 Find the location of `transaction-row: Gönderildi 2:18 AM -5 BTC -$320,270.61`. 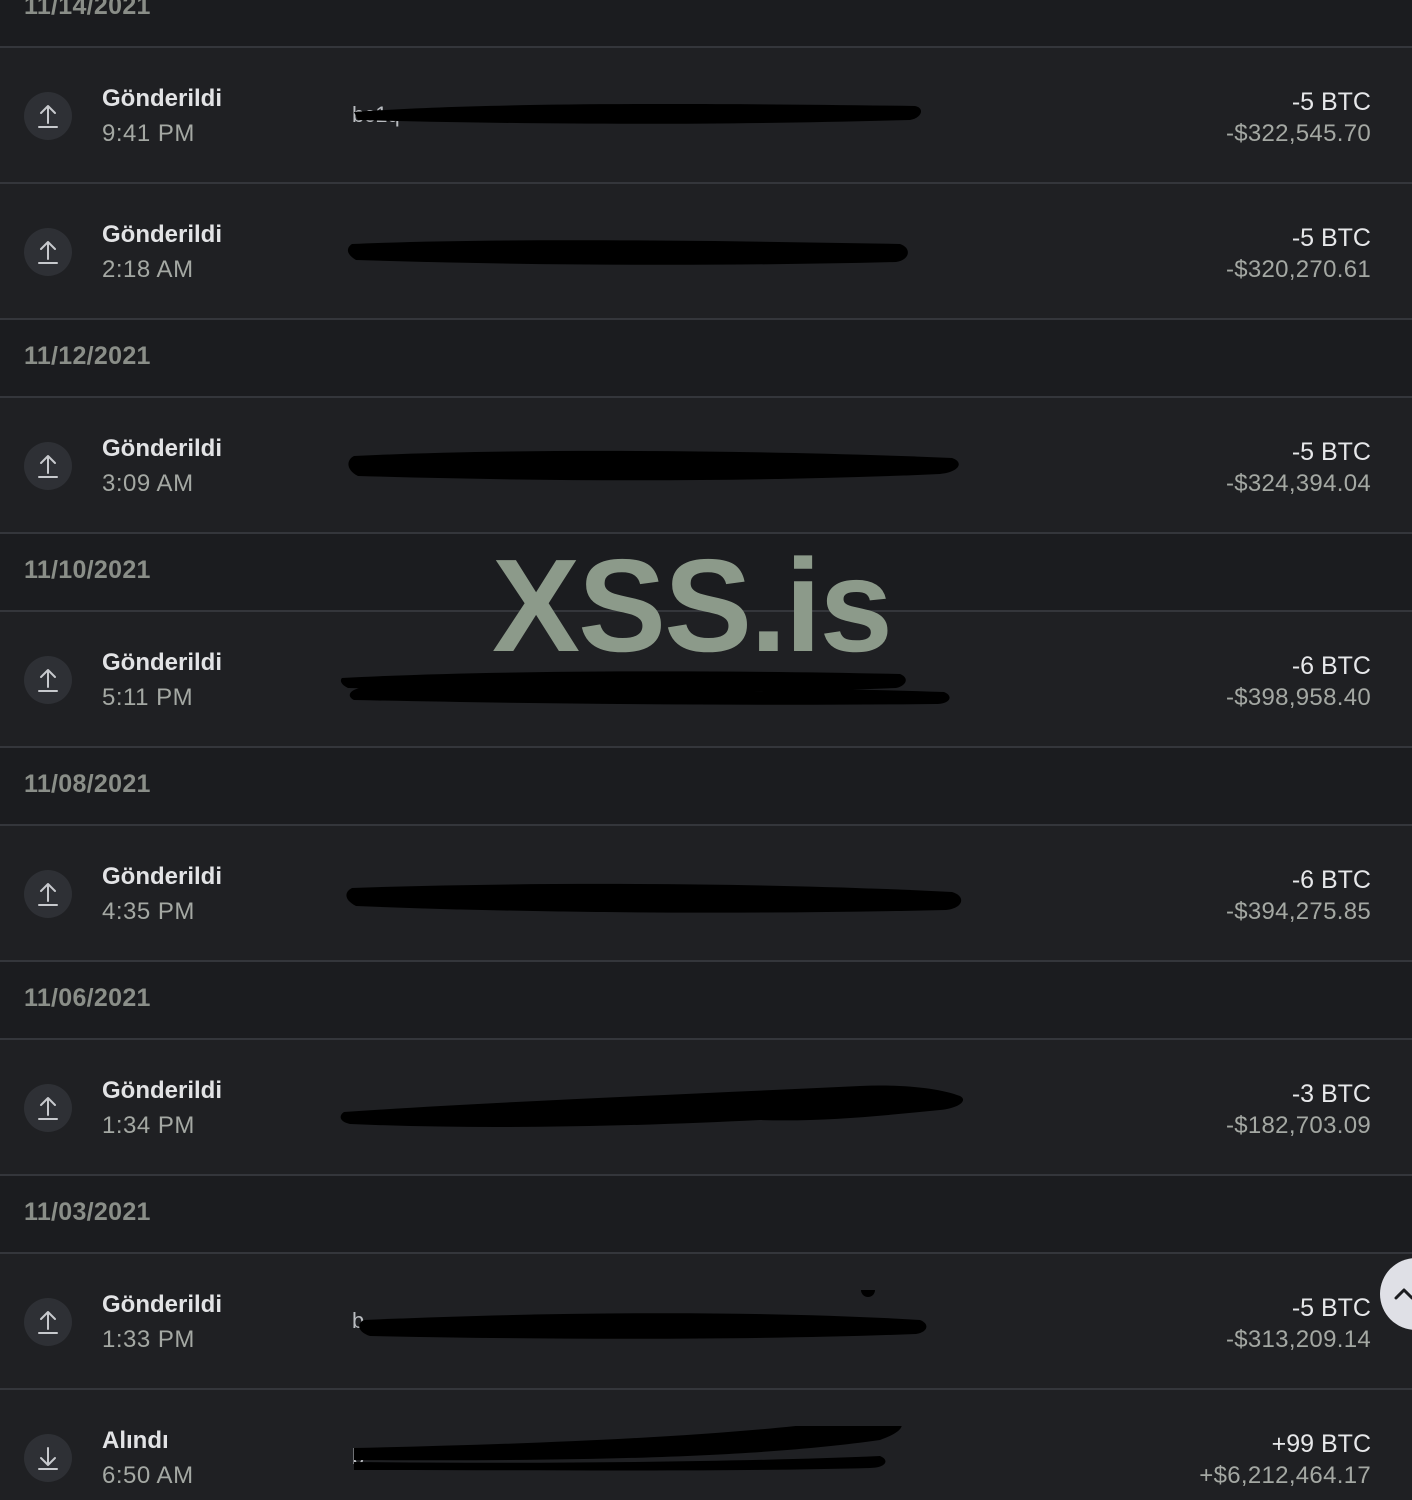

transaction-row: Gönderildi 2:18 AM -5 BTC -$320,270.61 is located at coordinates (706, 252).